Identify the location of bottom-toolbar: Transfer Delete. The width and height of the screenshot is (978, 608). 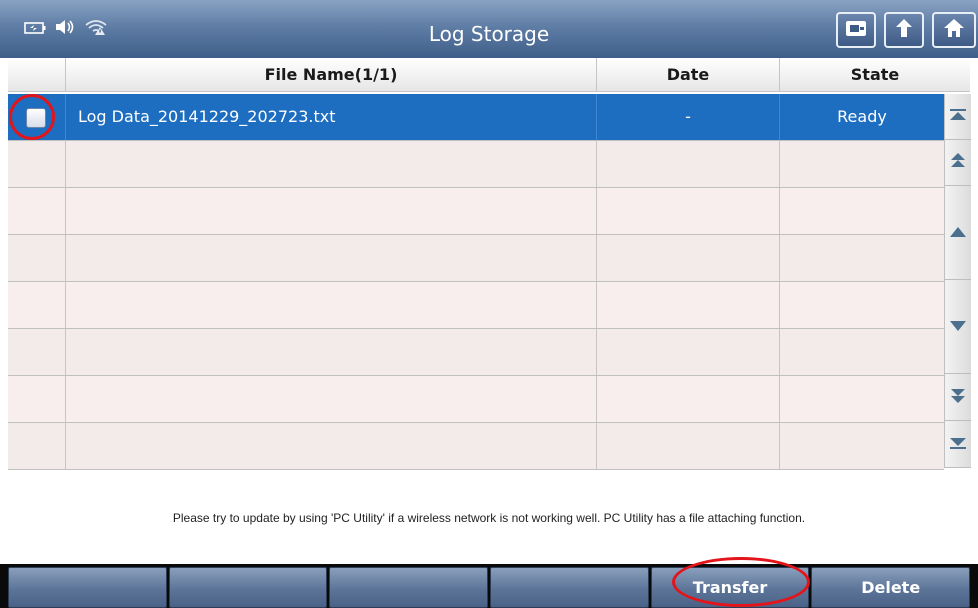
(489, 586).